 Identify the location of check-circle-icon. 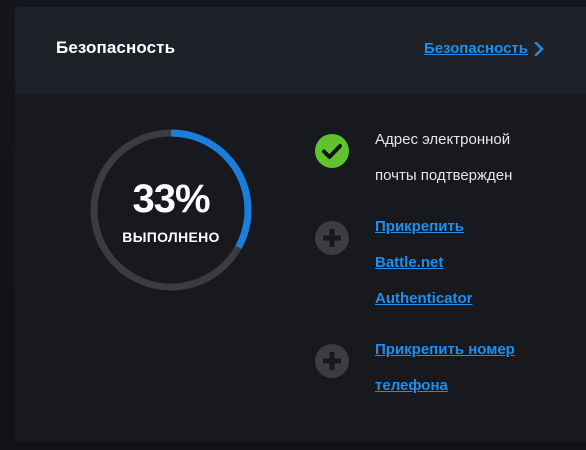
(332, 151).